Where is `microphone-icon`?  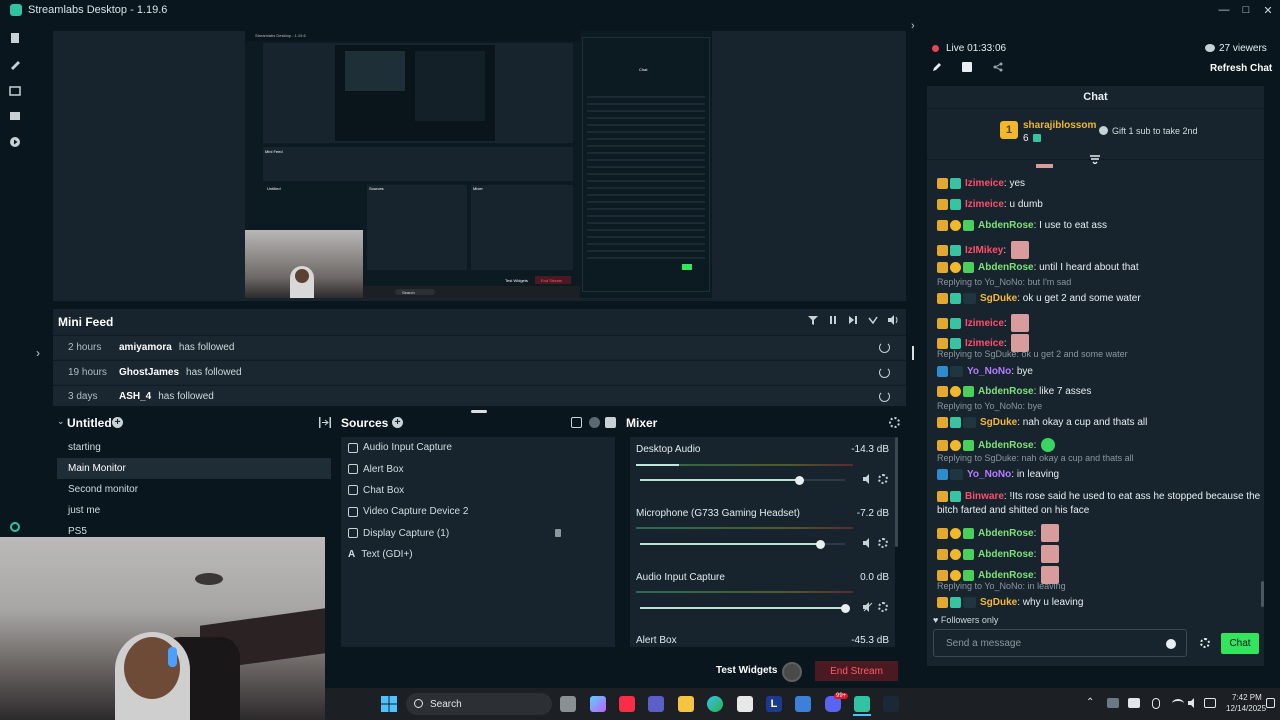 microphone-icon is located at coordinates (1156, 703).